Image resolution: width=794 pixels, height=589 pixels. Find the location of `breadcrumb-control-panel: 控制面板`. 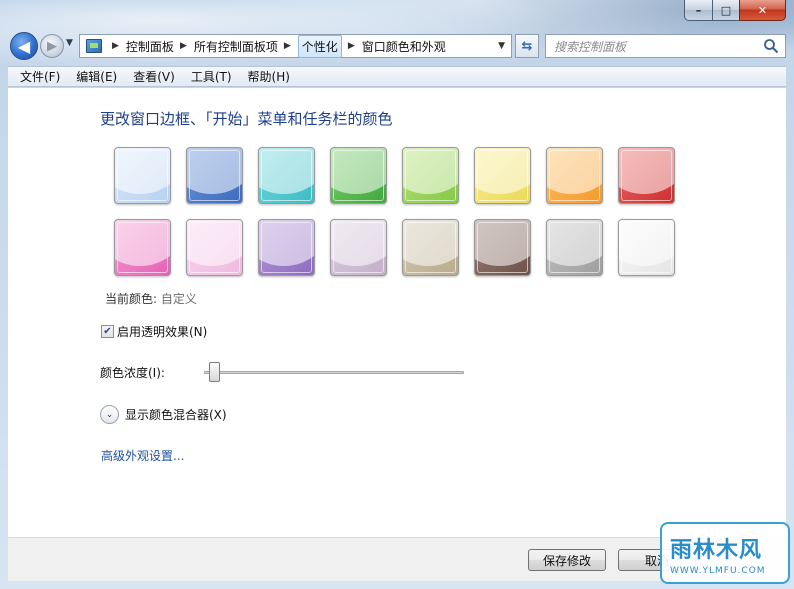

breadcrumb-control-panel: 控制面板 is located at coordinates (150, 46).